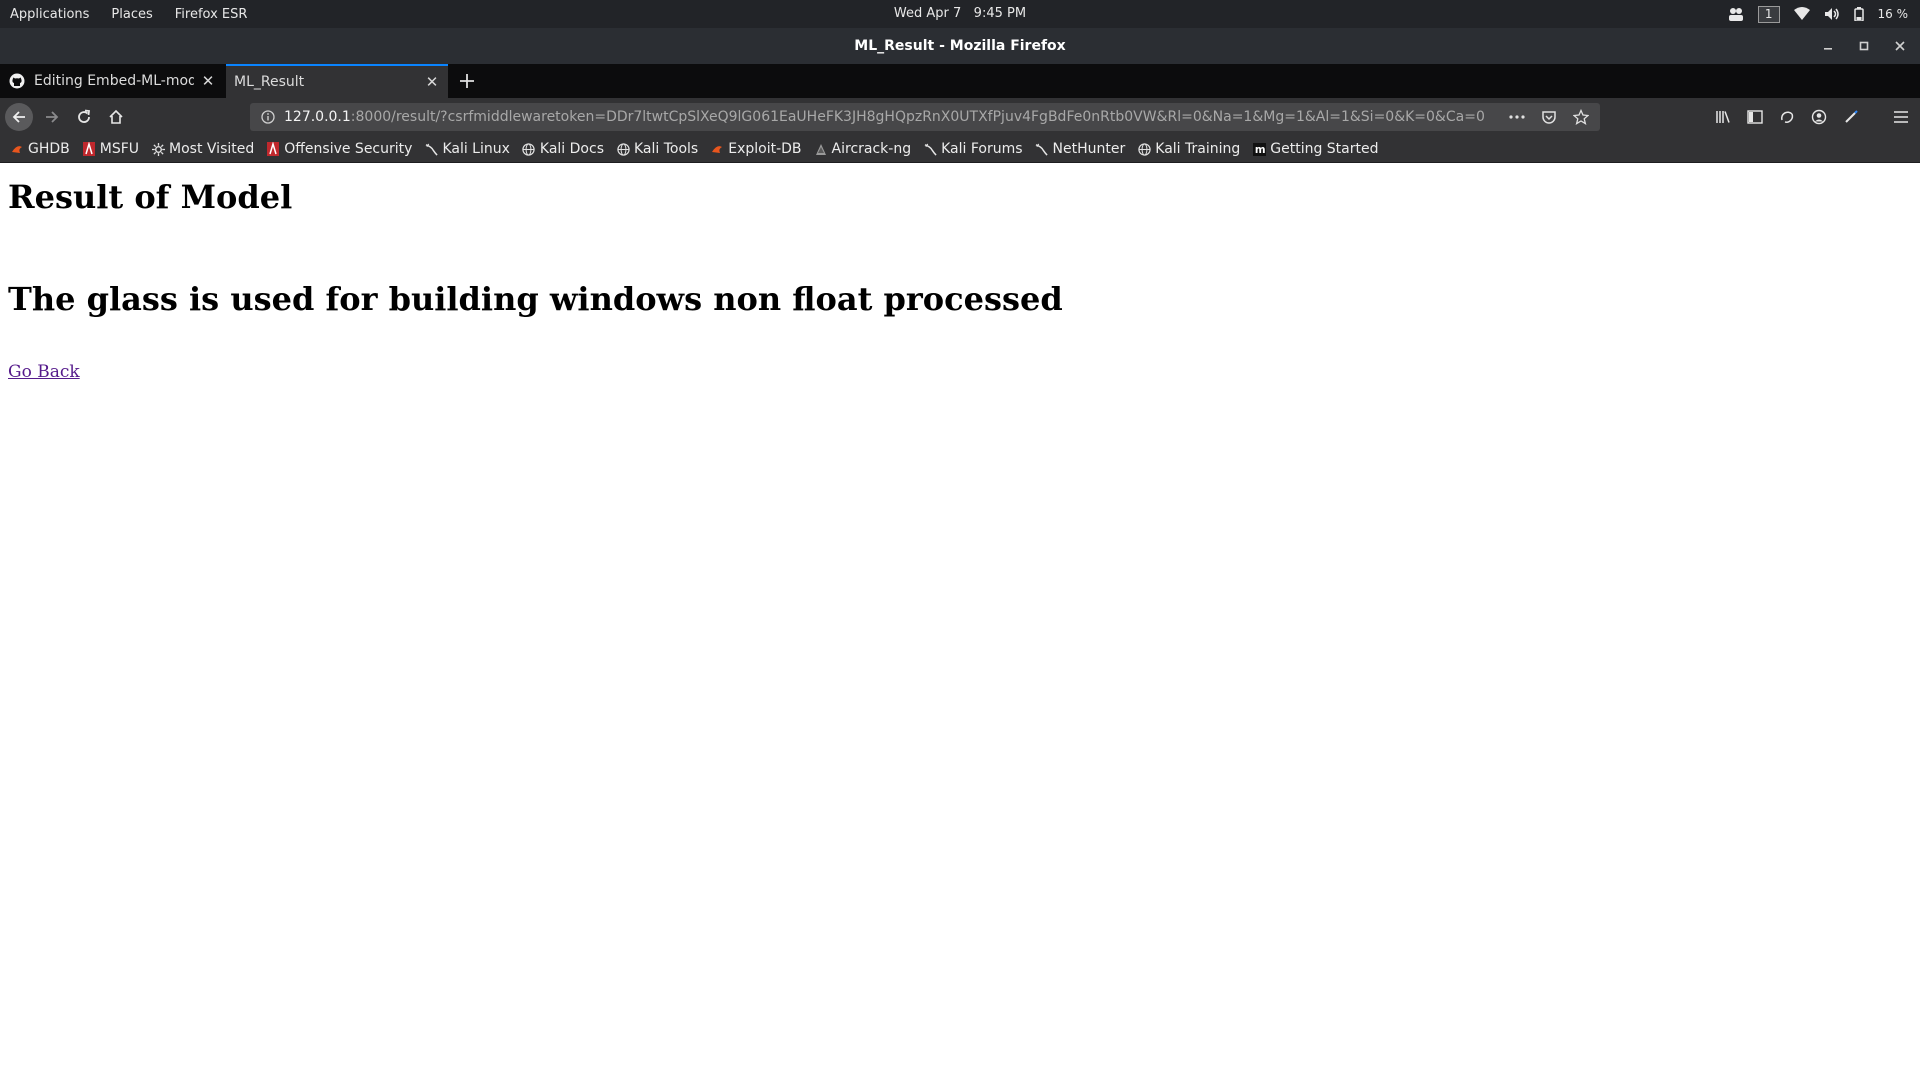 Image resolution: width=1920 pixels, height=1080 pixels. What do you see at coordinates (1901, 117) in the screenshot?
I see `hamburger-menu-icon` at bounding box center [1901, 117].